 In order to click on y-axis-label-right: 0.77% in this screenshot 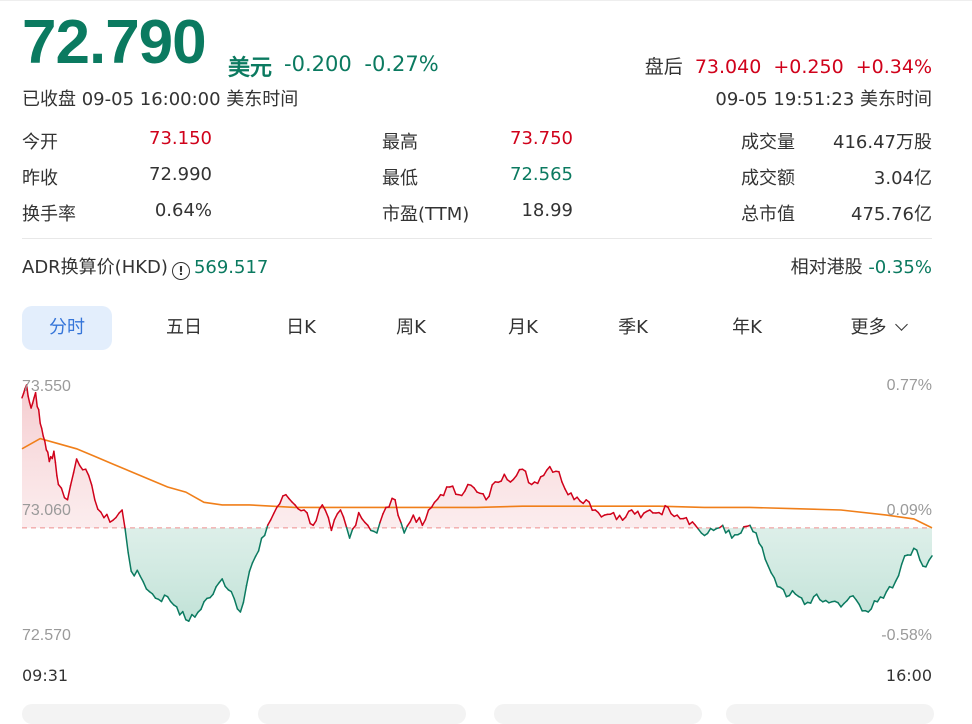, I will do `click(909, 385)`.